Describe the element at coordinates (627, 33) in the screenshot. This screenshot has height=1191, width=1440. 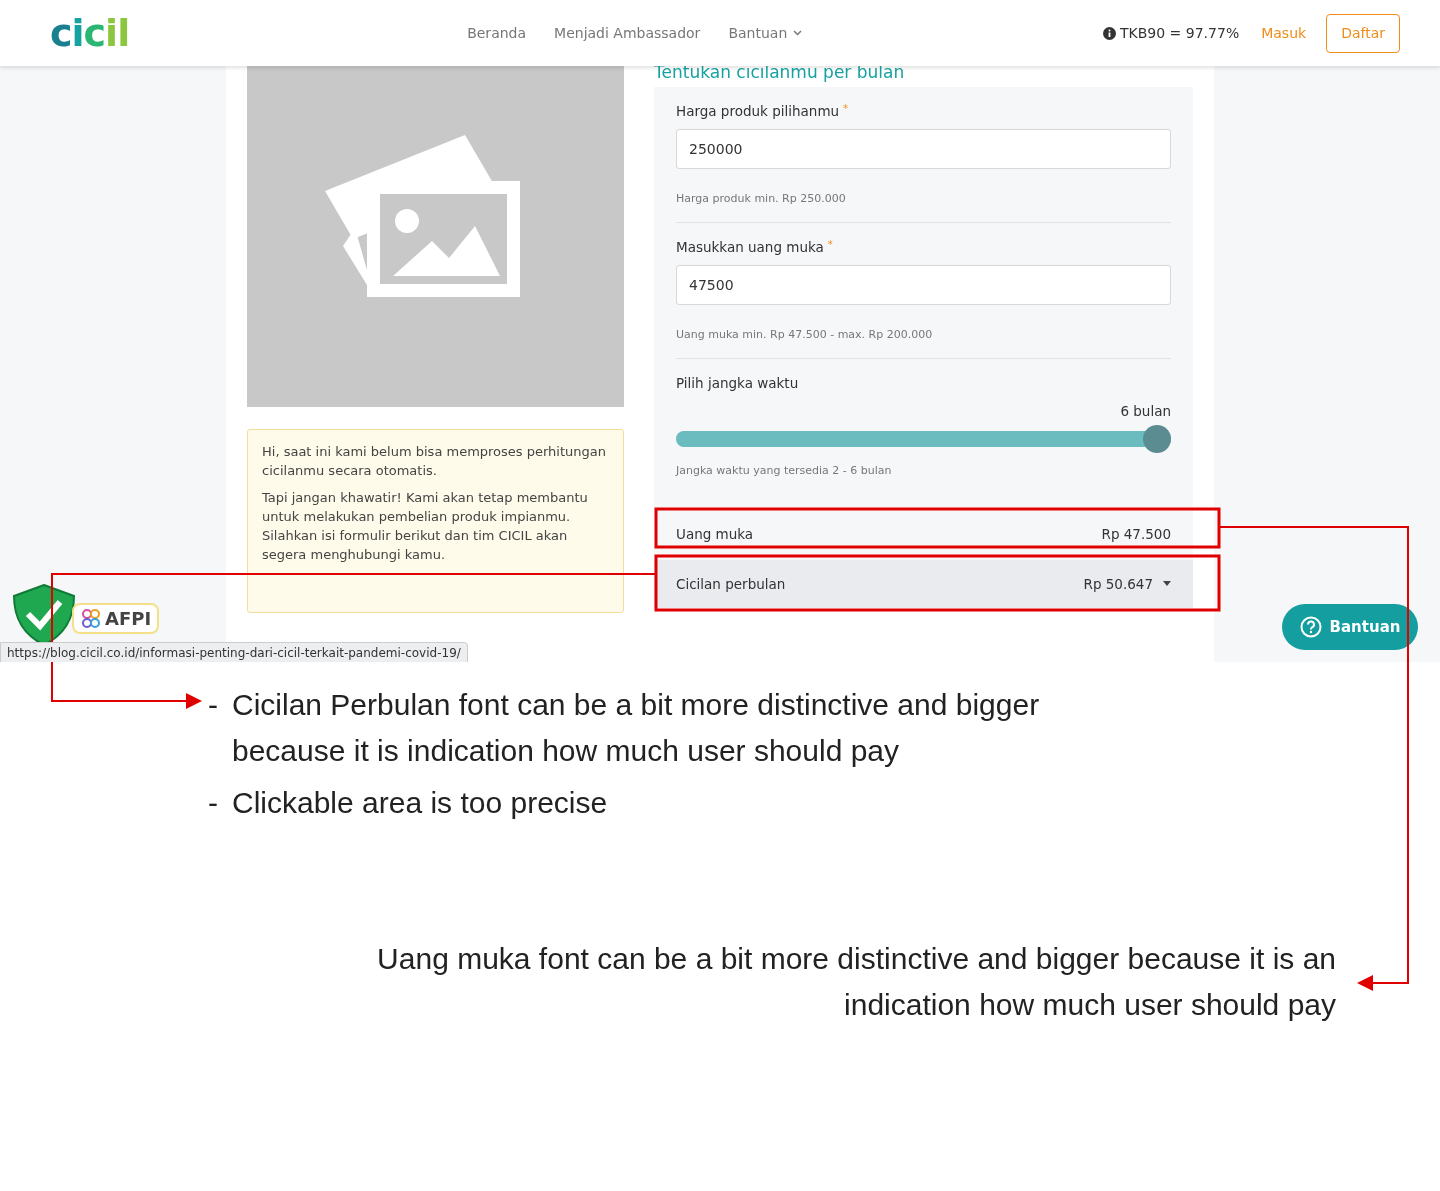
I see `nav-link: Menjadi Ambassador` at that location.